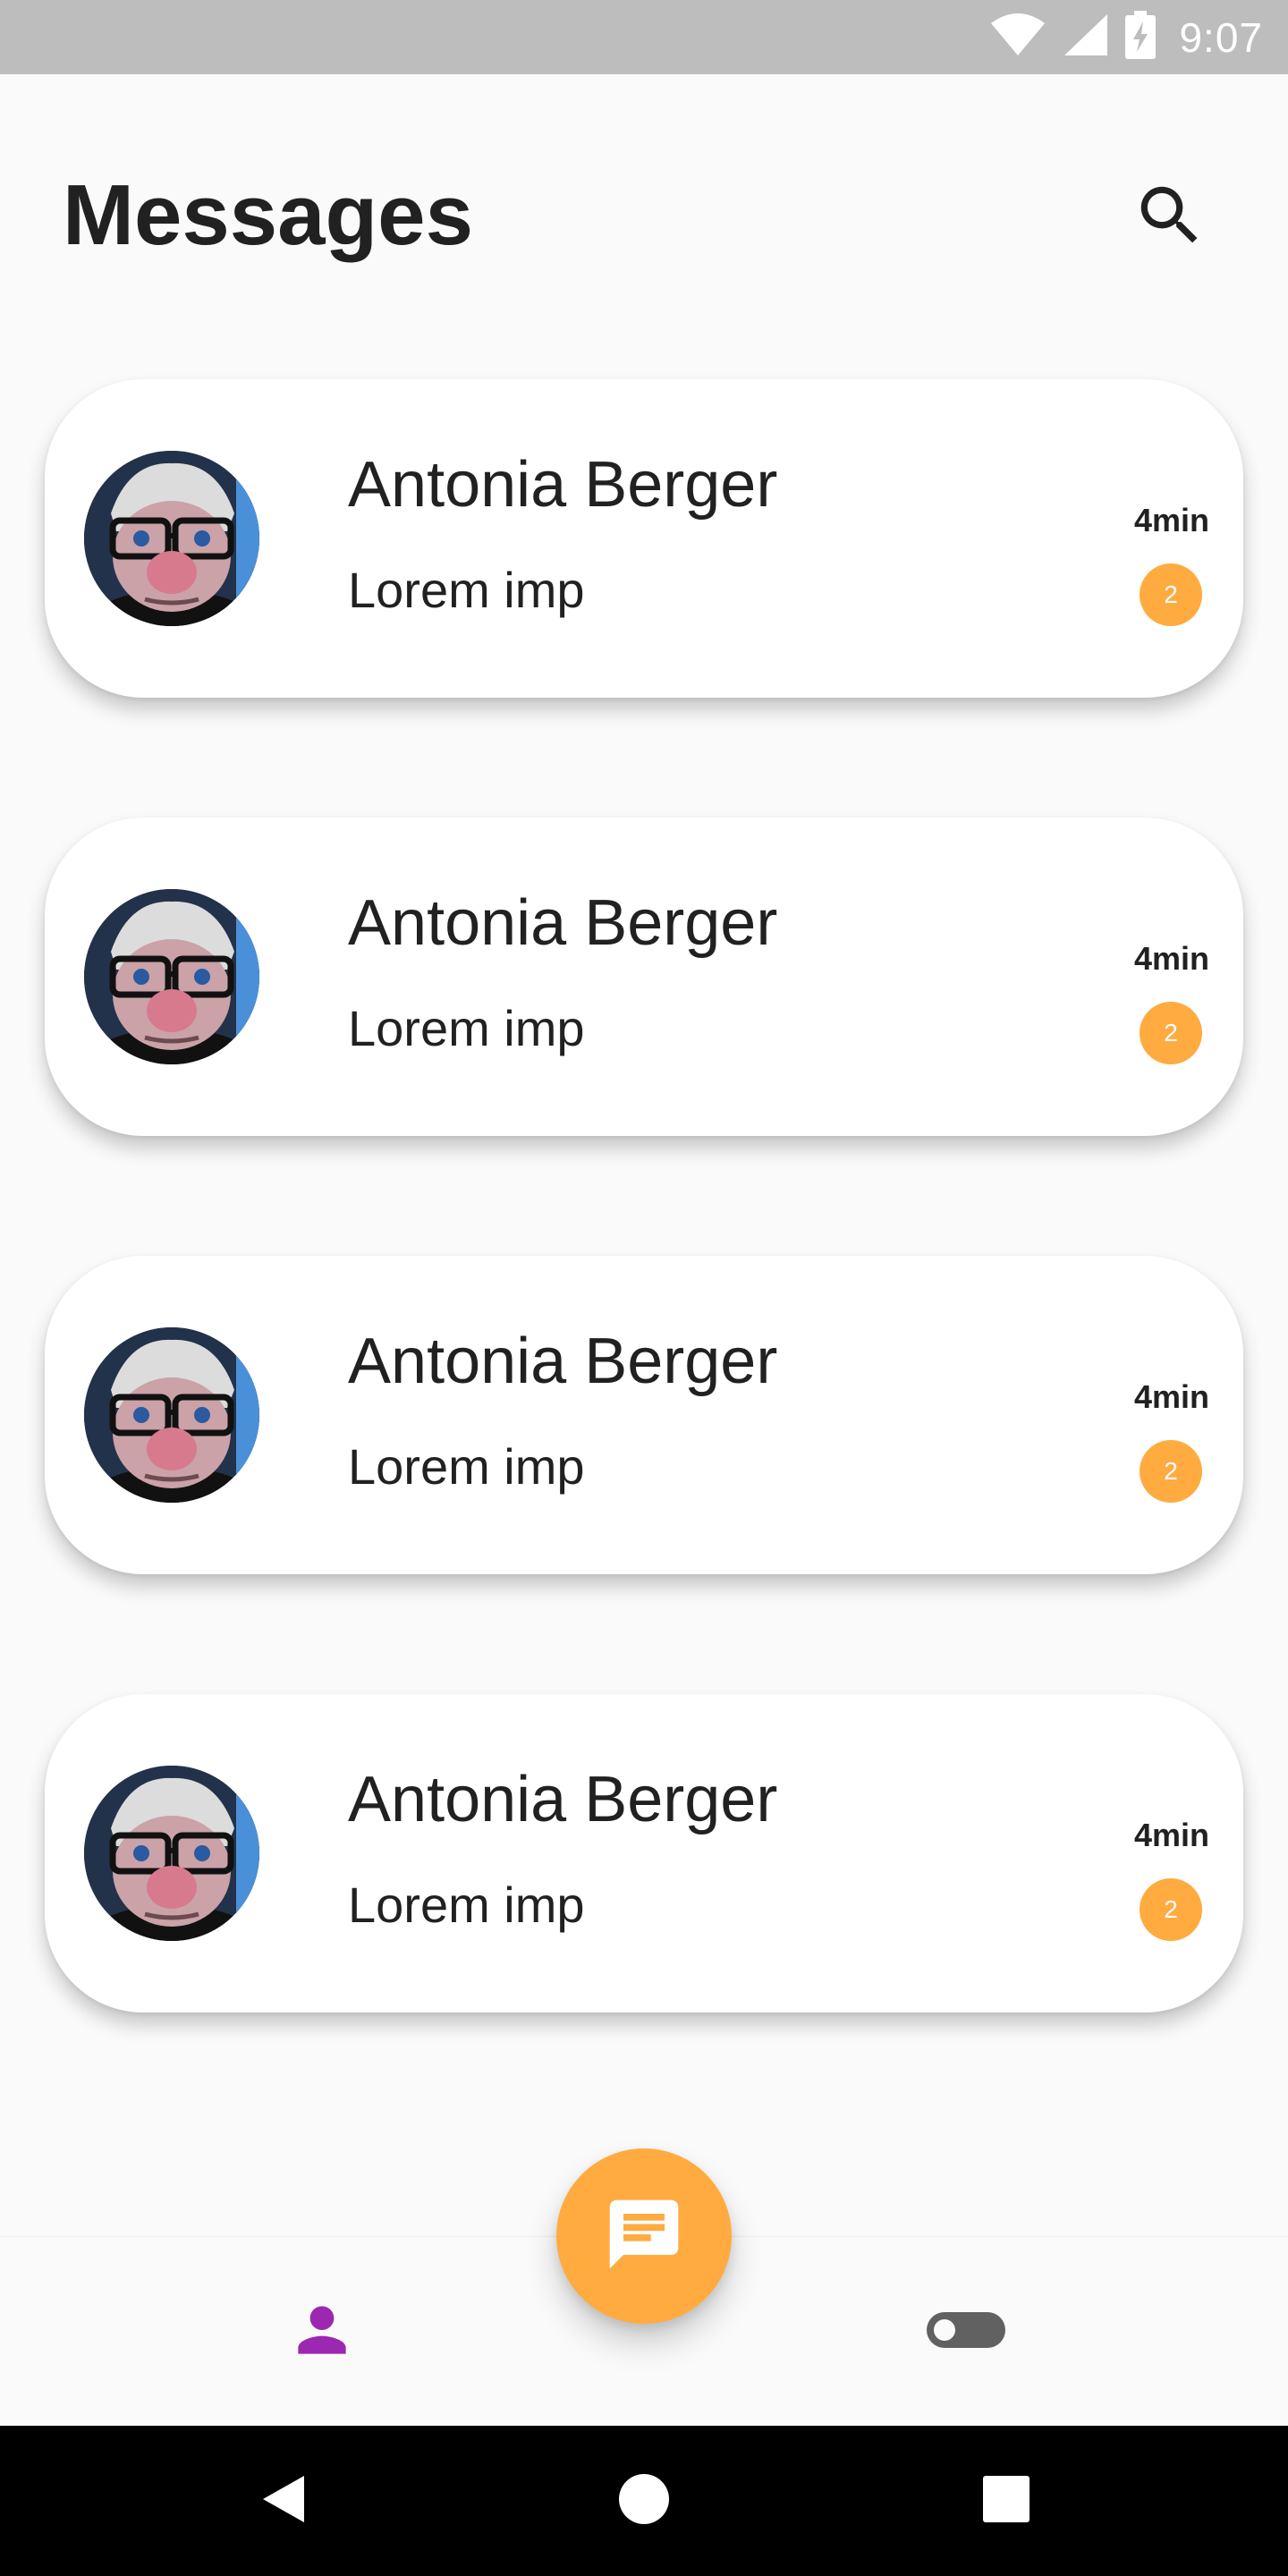 This screenshot has height=2576, width=1288. I want to click on search-button, so click(1170, 217).